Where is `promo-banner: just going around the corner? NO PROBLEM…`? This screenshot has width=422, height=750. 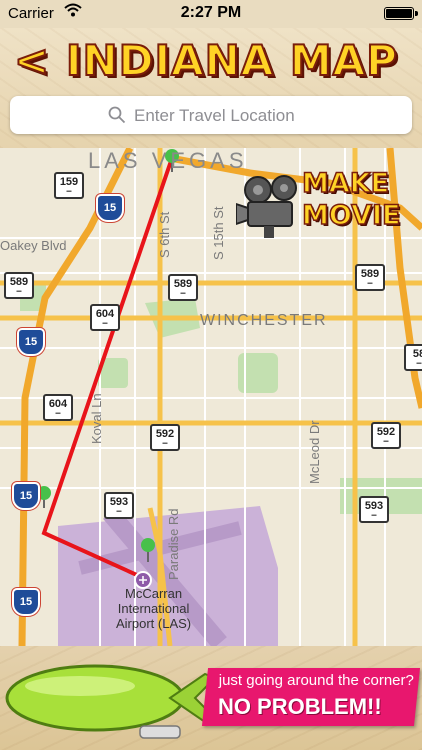 promo-banner: just going around the corner? NO PROBLEM… is located at coordinates (211, 698).